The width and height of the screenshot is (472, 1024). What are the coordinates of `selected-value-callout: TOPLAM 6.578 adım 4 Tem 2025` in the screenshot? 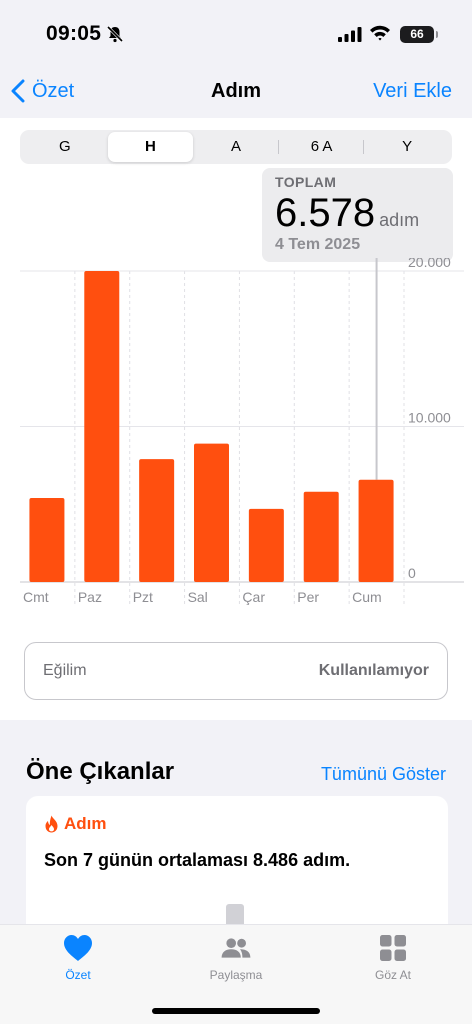 It's located at (357, 215).